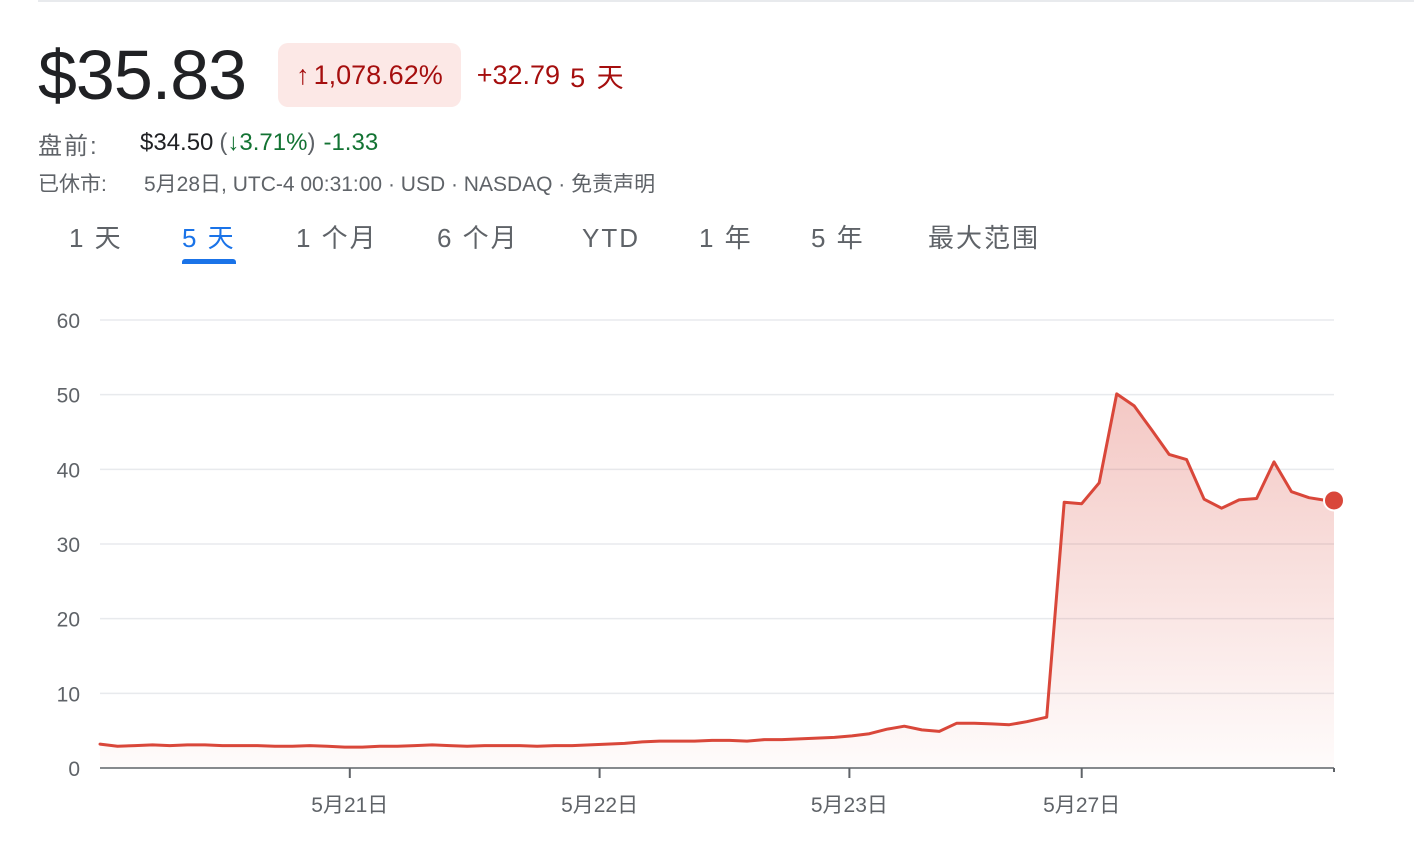  I want to click on tab-5-day: 5 天, so click(209, 240).